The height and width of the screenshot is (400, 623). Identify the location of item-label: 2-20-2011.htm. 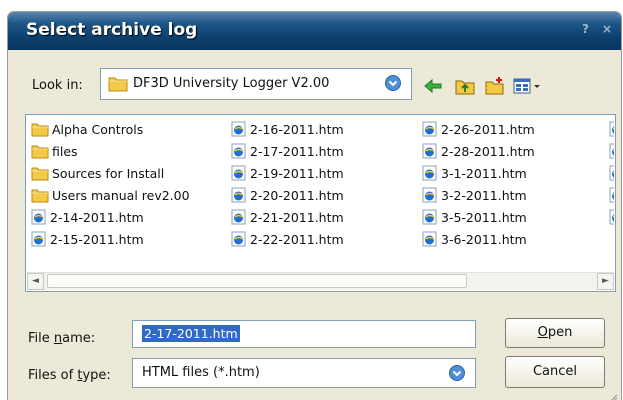
(297, 195).